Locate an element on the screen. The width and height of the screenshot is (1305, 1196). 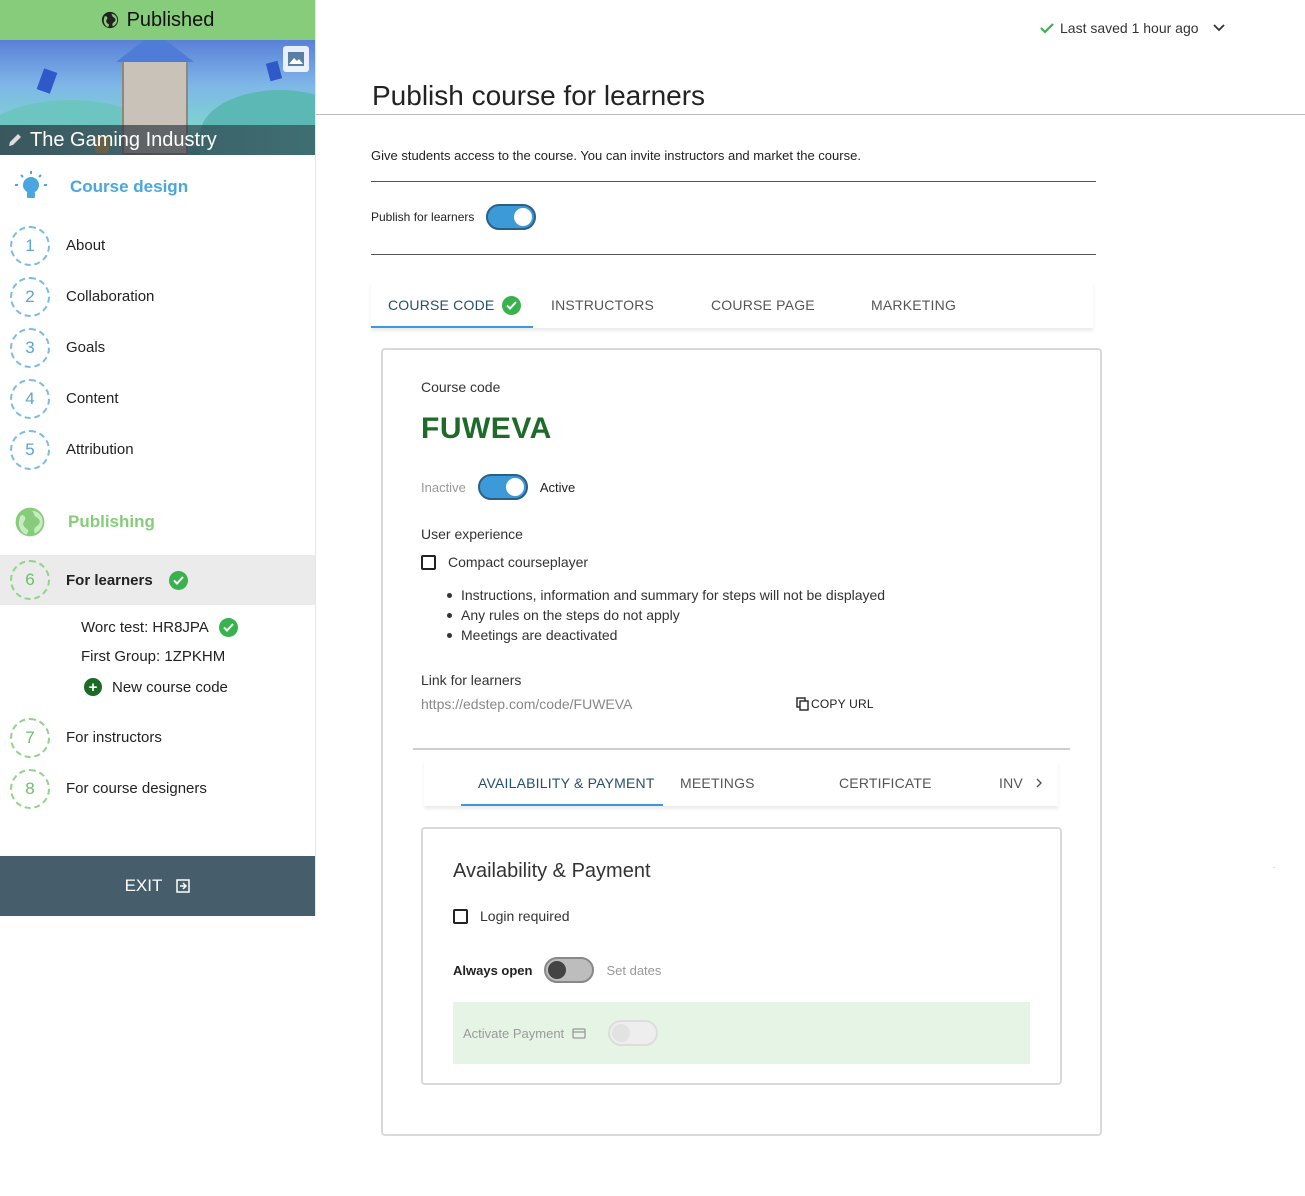
pencil-icon is located at coordinates (15, 140).